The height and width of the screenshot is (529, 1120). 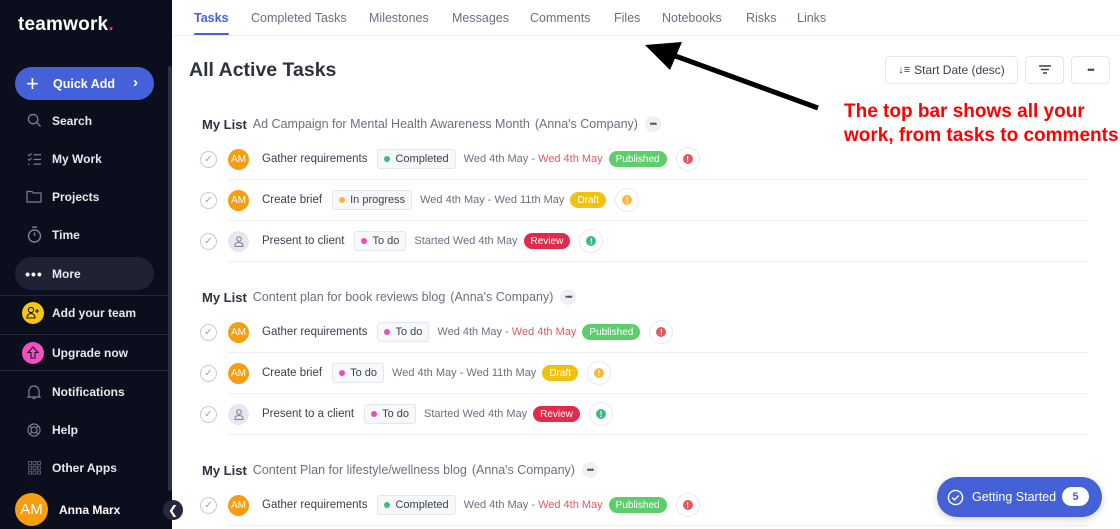 What do you see at coordinates (66, 25) in the screenshot?
I see `teamwork-logo: teamwork.` at bounding box center [66, 25].